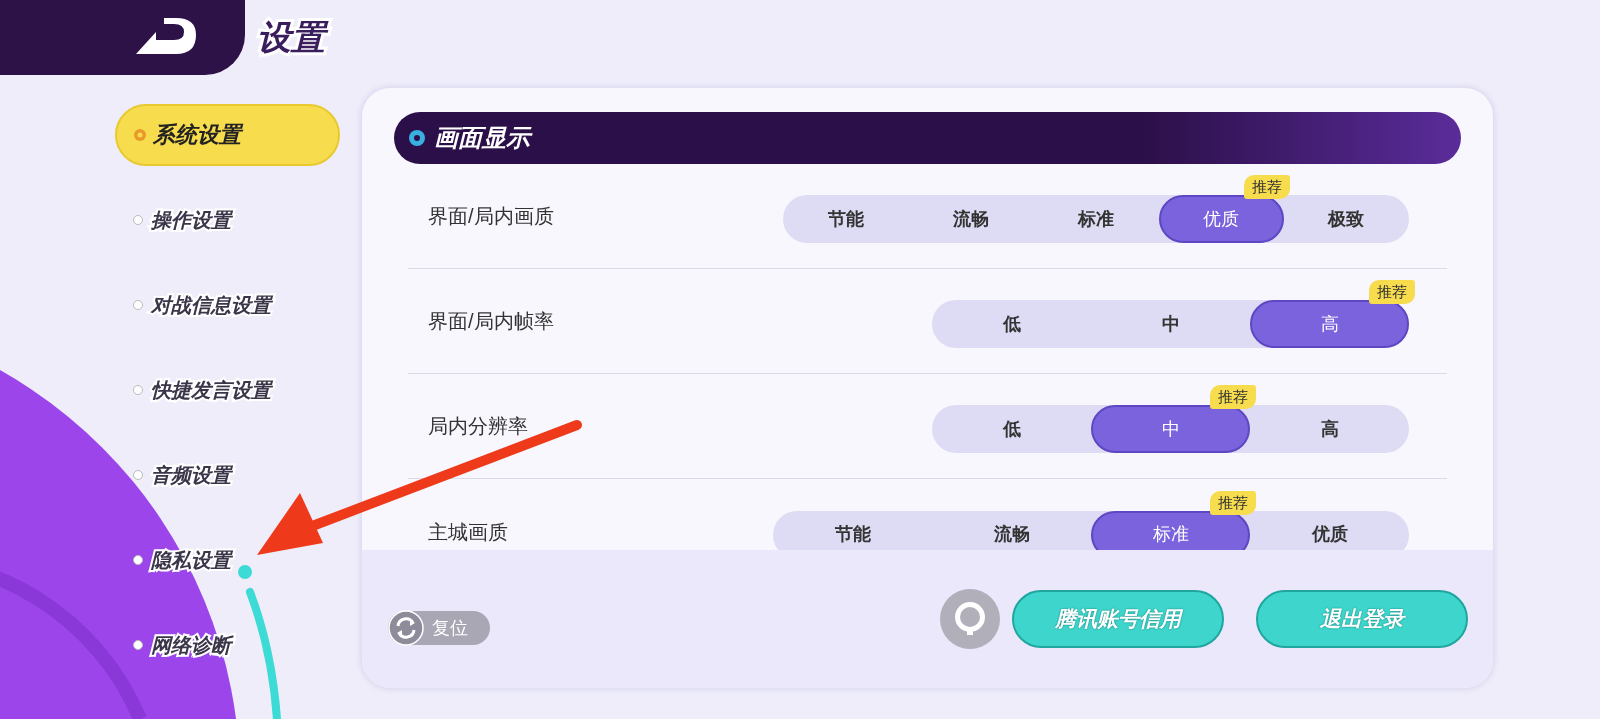  Describe the element at coordinates (227, 134) in the screenshot. I see `sidebar-item: 系统设置` at that location.